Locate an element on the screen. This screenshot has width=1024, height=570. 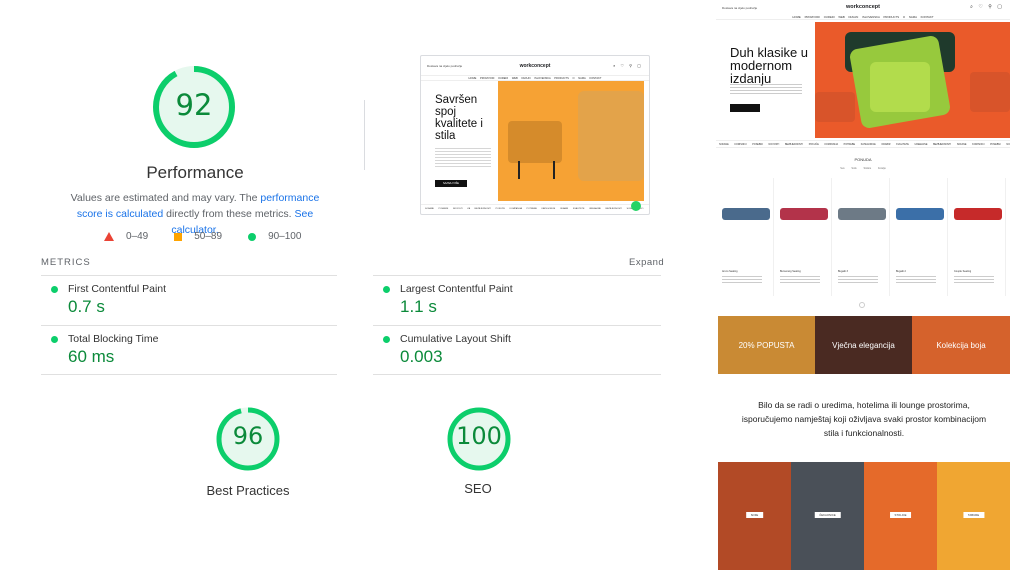
legend-fail: 0–49 is located at coordinates (126, 236).